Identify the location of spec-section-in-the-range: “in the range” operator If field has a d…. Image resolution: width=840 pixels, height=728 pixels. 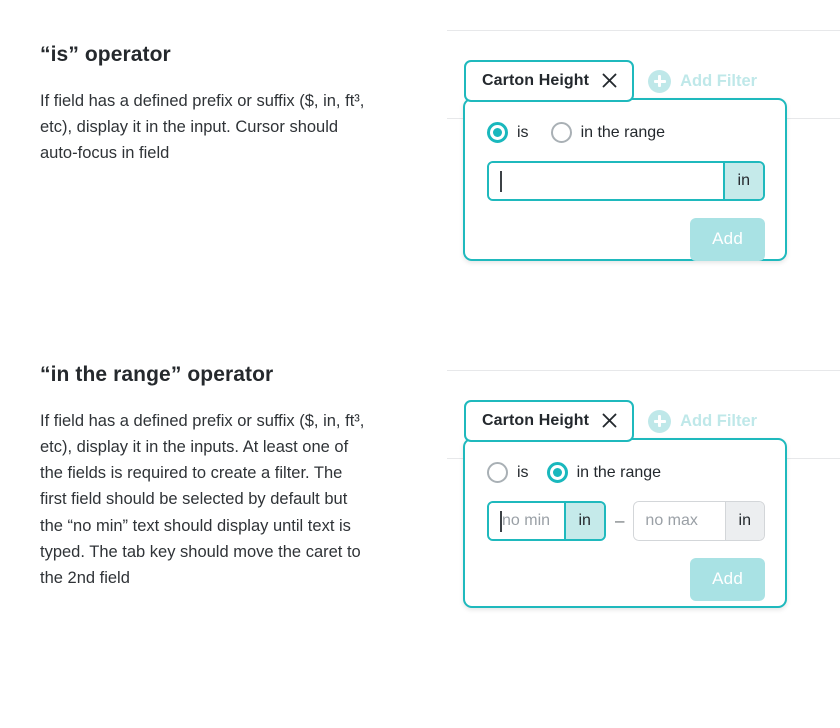
(227, 476).